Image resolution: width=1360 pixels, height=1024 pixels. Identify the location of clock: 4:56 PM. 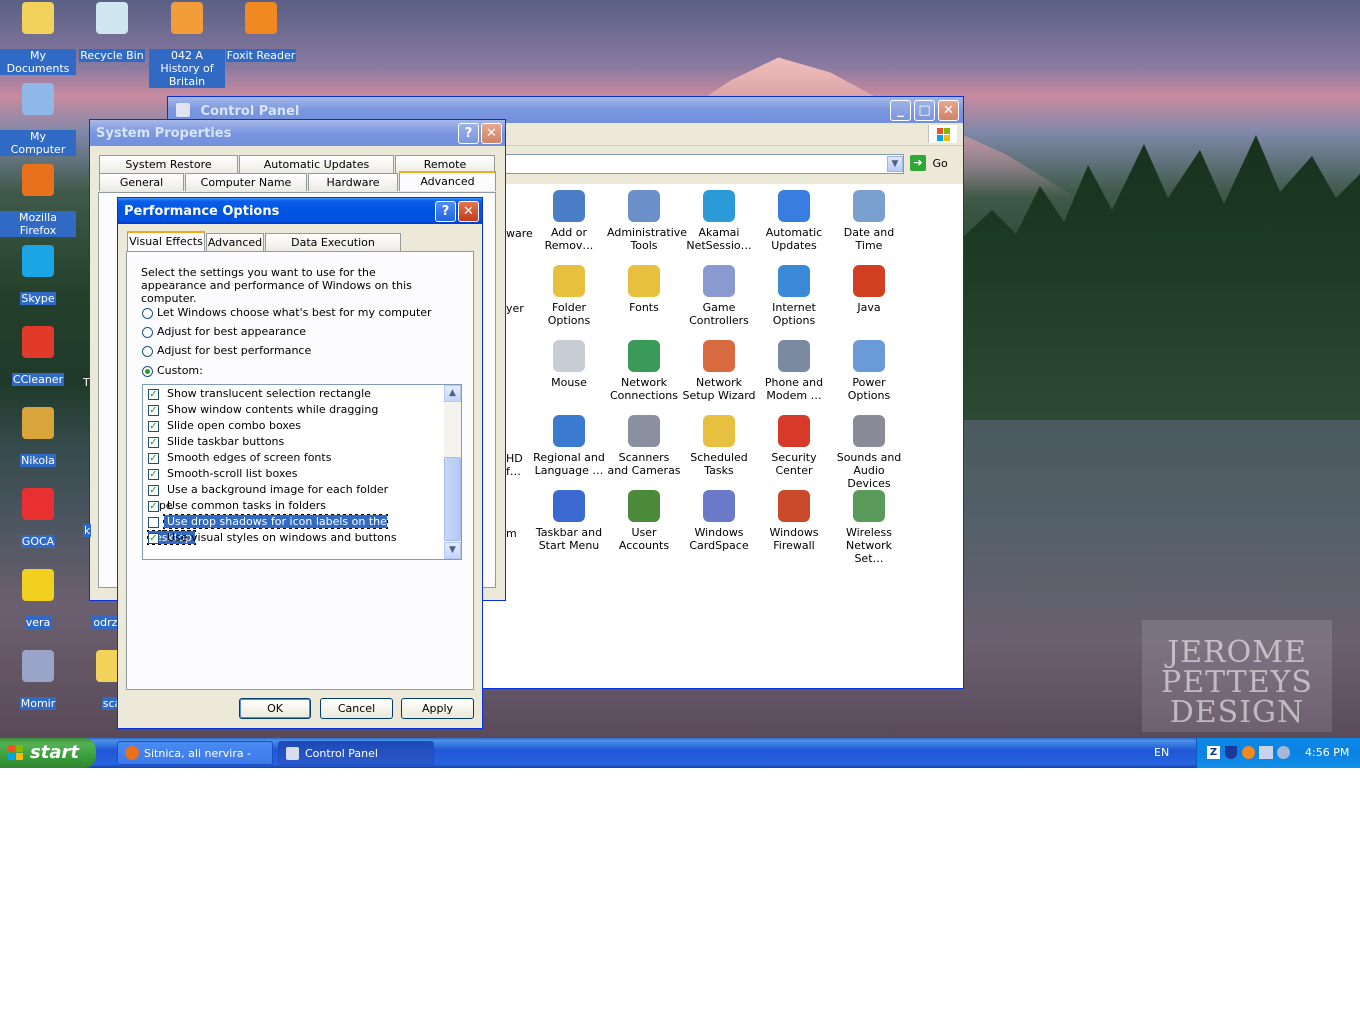
(1327, 752).